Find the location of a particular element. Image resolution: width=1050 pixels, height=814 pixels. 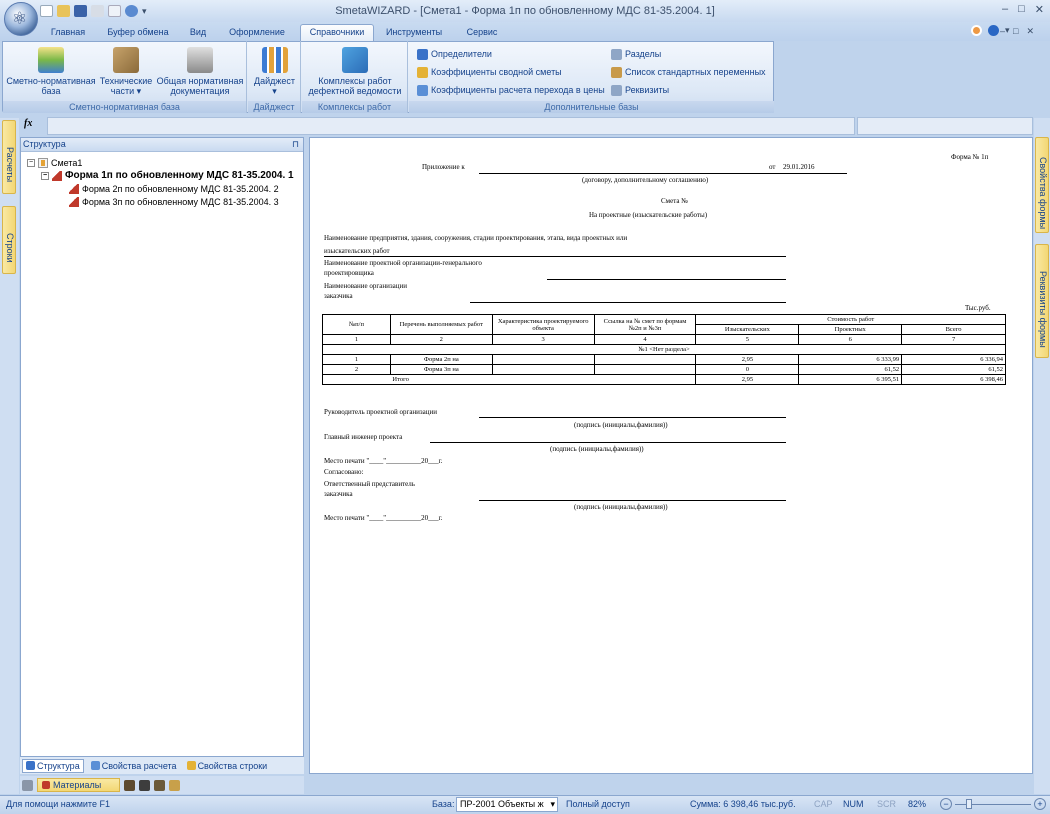

coef-transition-button: Коэффициенты расчета перехода в цены is located at coordinates (511, 90).